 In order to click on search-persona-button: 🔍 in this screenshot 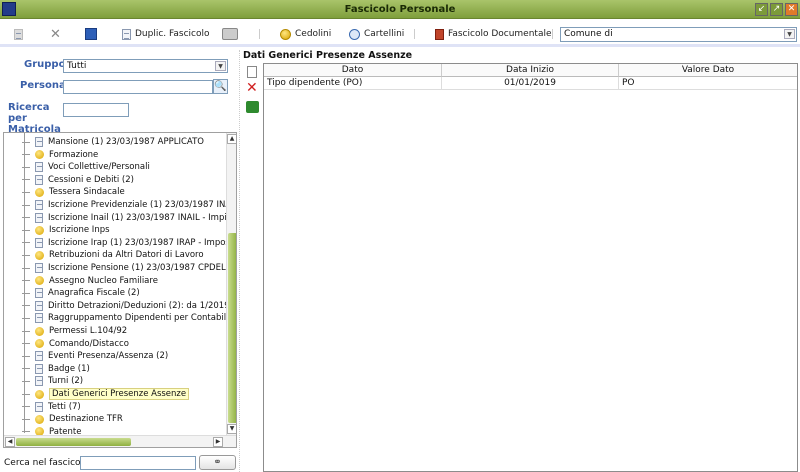, I will do `click(220, 86)`.